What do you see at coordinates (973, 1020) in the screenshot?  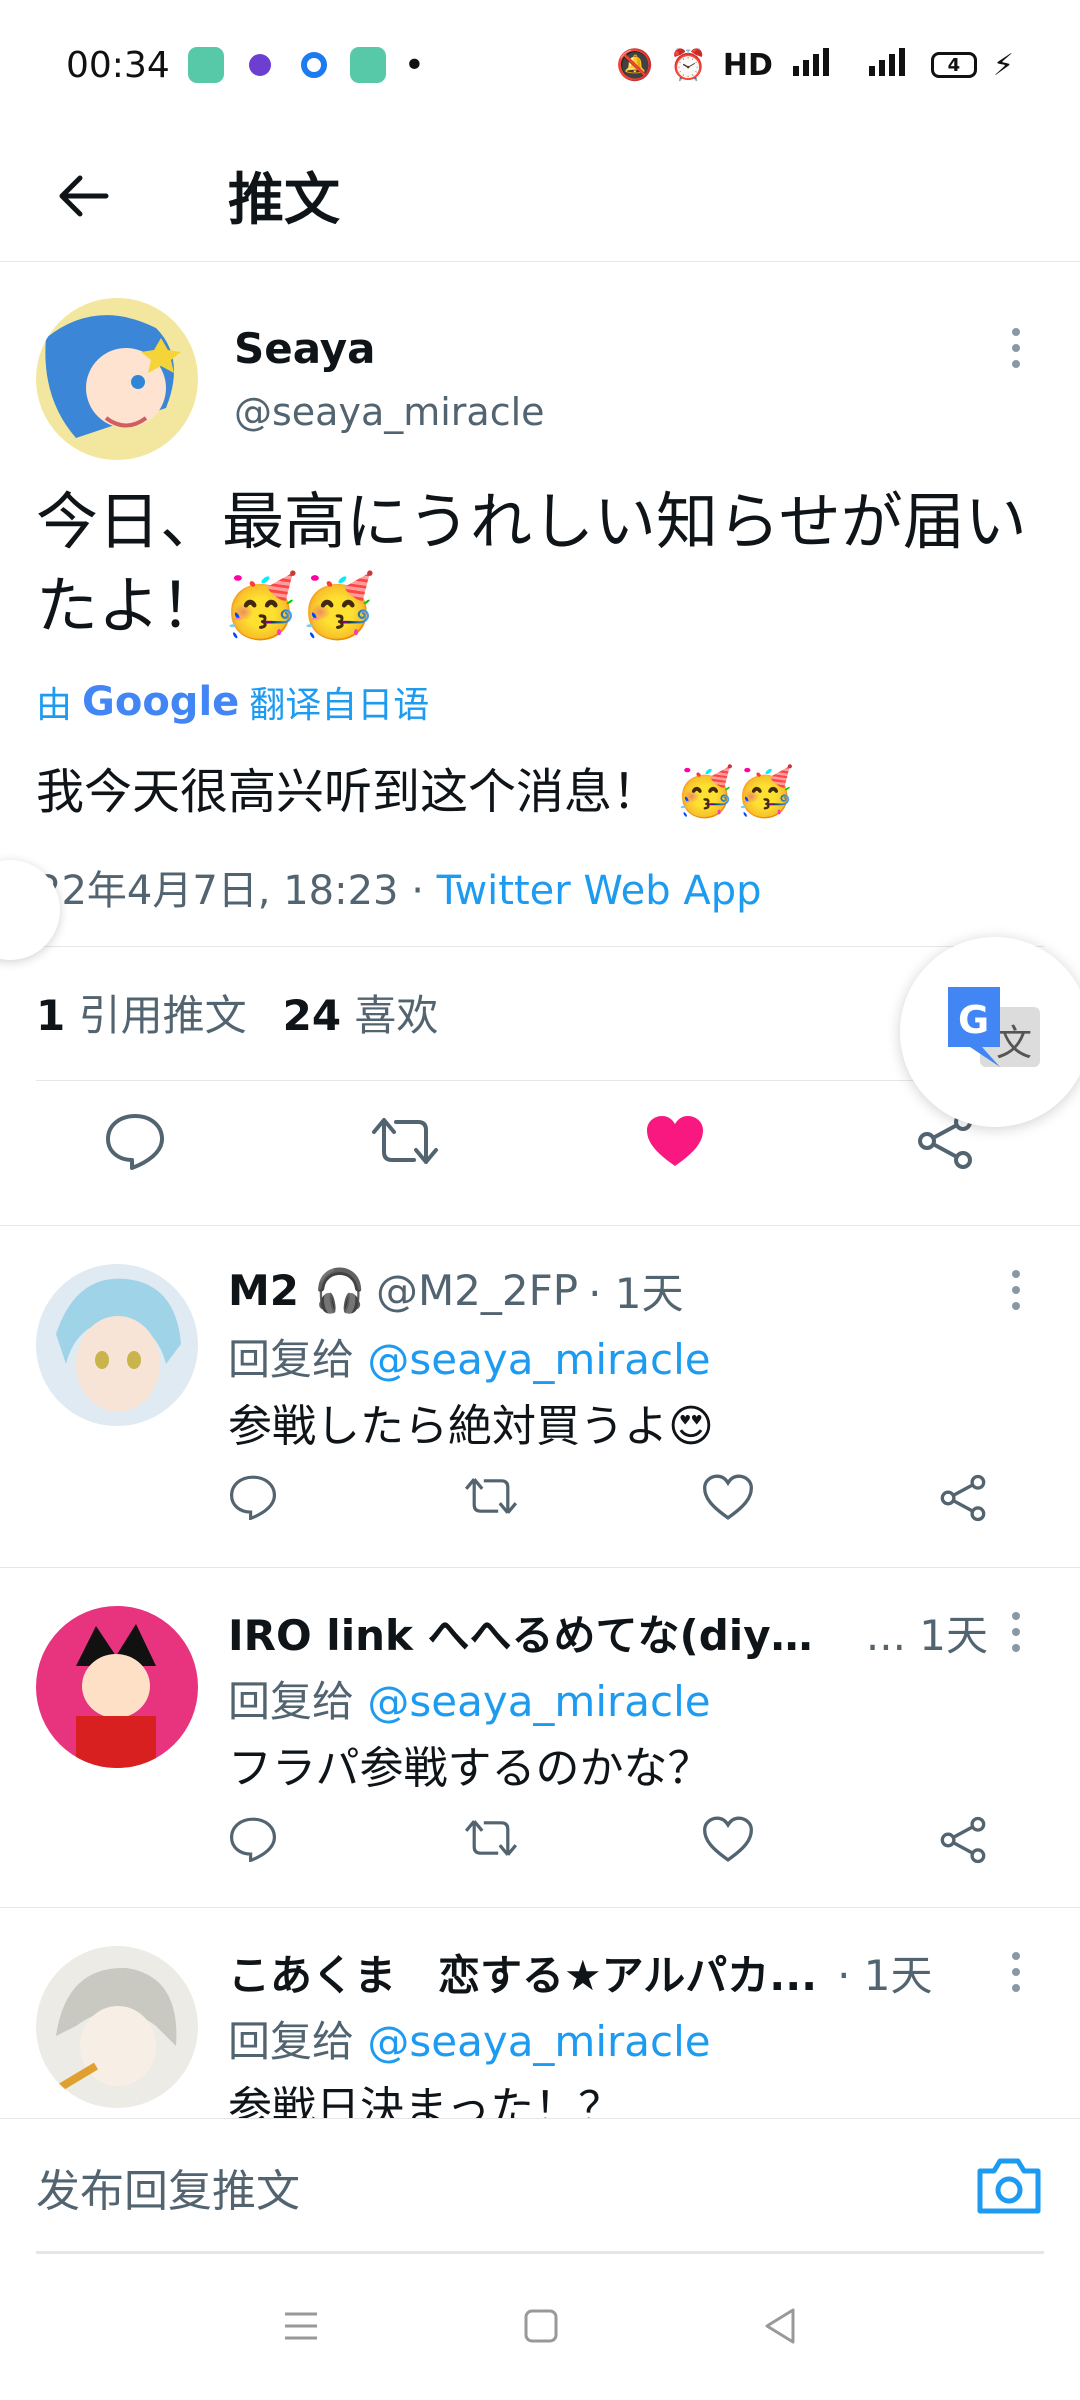 I see `svg-text: G` at bounding box center [973, 1020].